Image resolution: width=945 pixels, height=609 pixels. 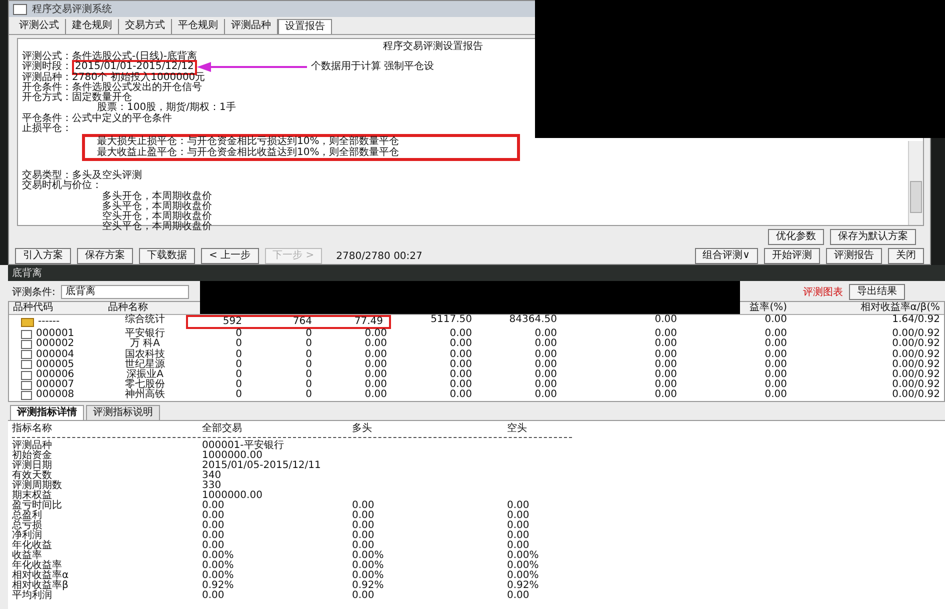 I want to click on metric-name: 评测日期, so click(x=32, y=465).